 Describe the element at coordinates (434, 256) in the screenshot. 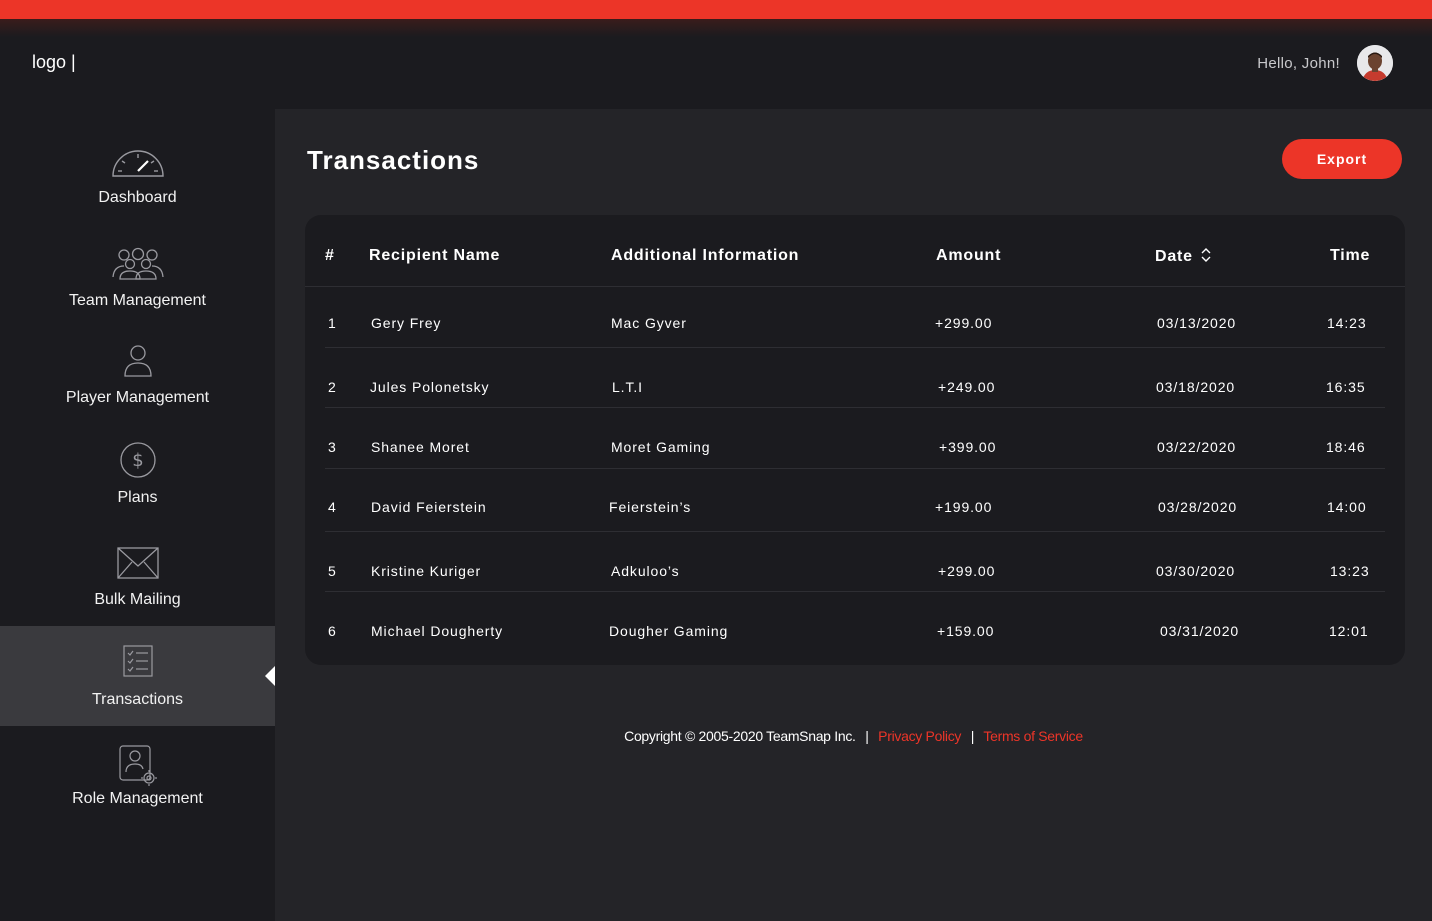

I see `column-header-recipient: Recipient Name` at that location.